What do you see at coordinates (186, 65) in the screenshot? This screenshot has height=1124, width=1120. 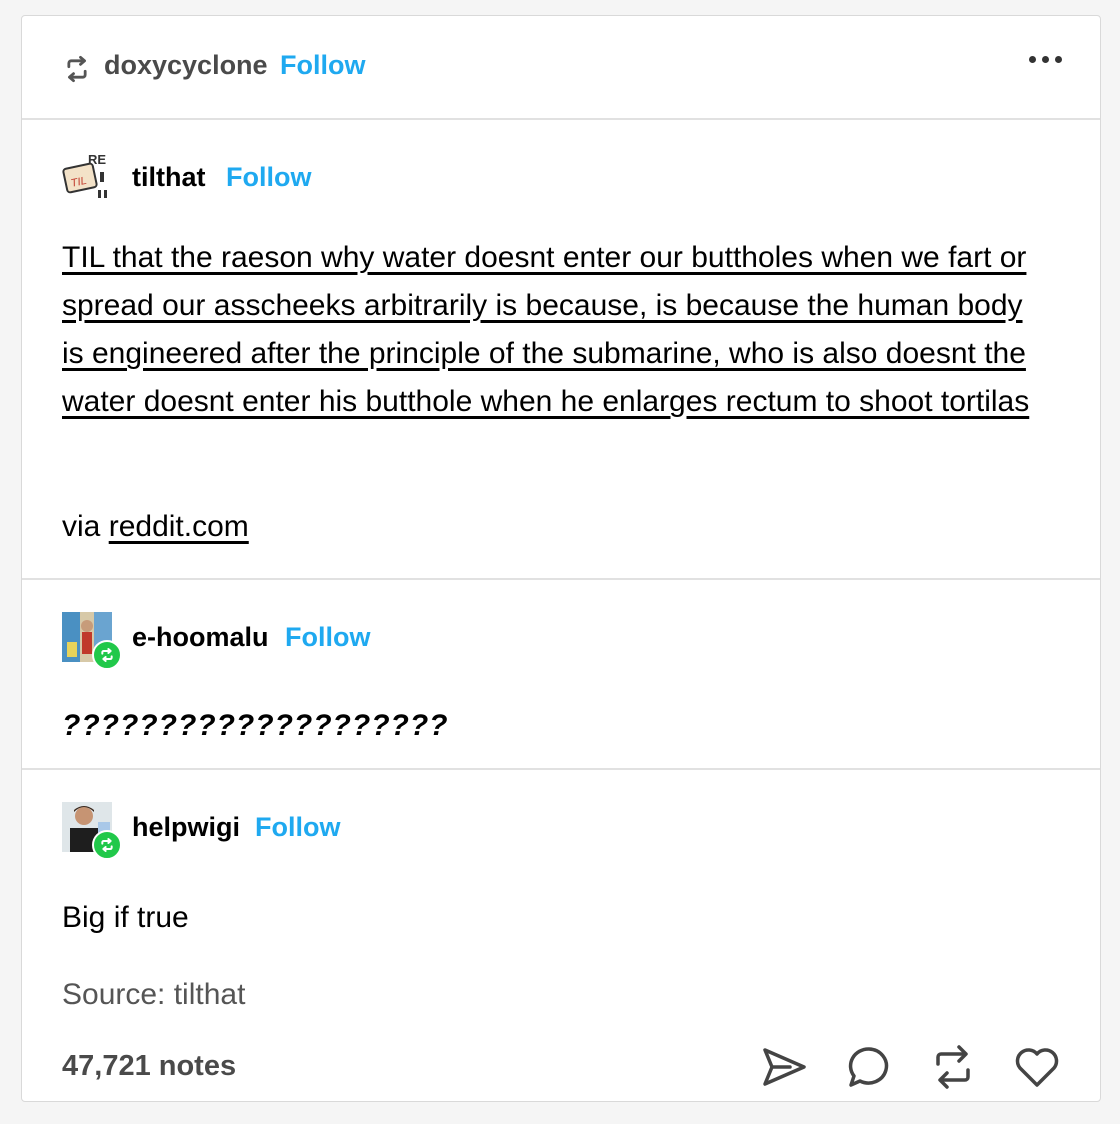 I see `reblogger-username: doxycyclone` at bounding box center [186, 65].